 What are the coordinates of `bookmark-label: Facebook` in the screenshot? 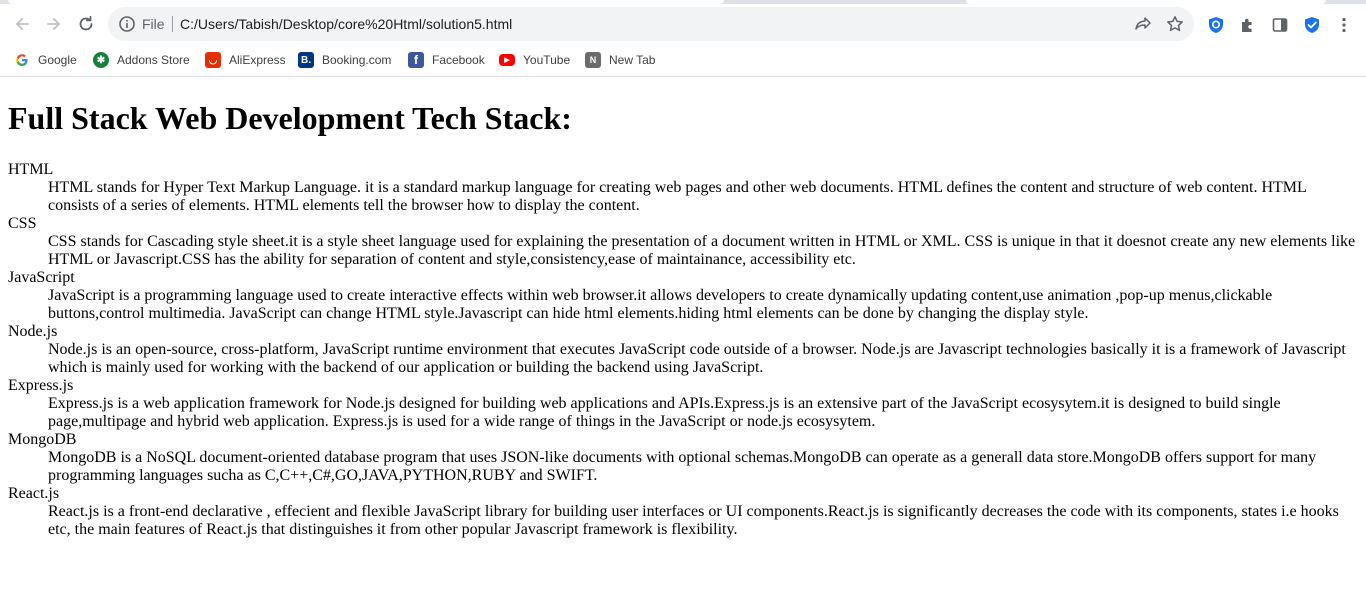 It's located at (458, 60).